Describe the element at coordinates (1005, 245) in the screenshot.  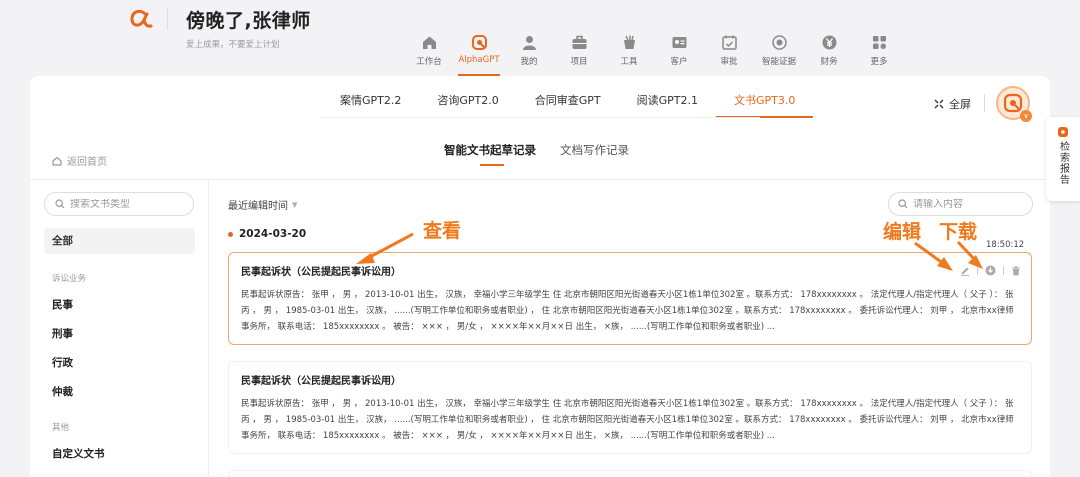
I see `record-time: 18:50:12` at that location.